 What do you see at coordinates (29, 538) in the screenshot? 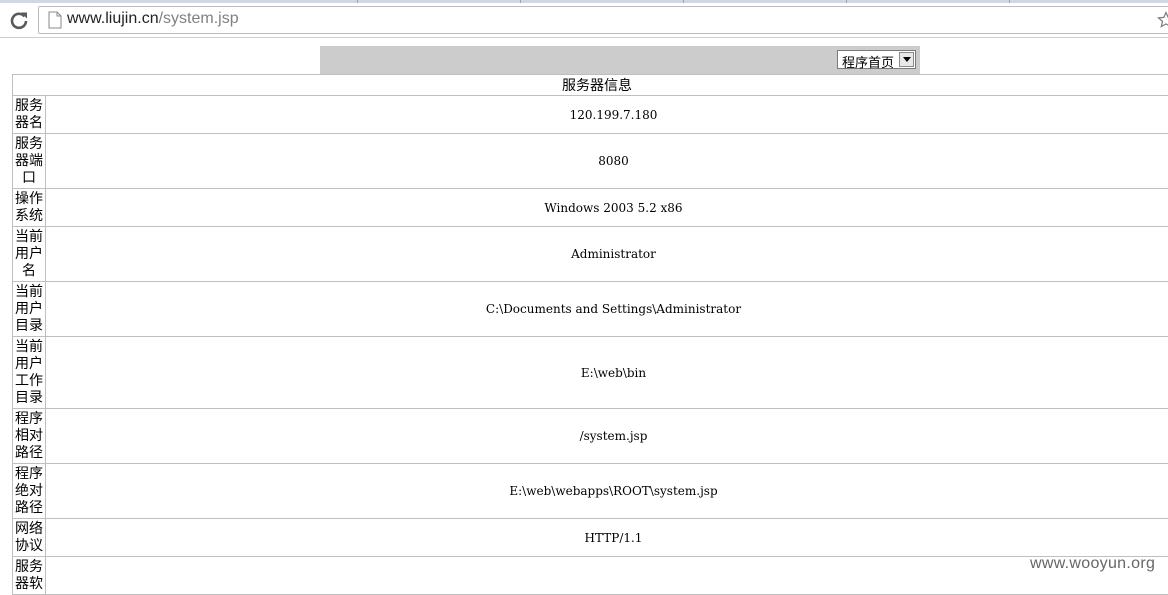
I see `row-label: 网络协议` at bounding box center [29, 538].